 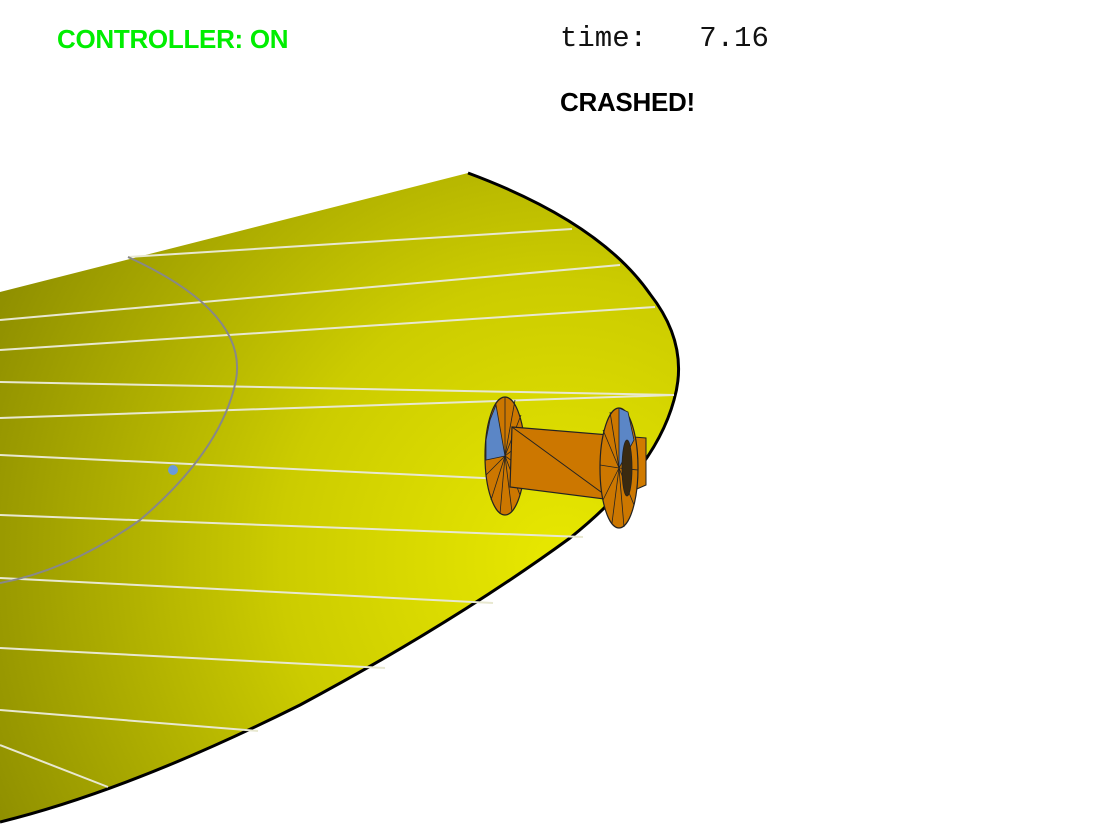 I want to click on time-readout: time: 7.16, so click(x=664, y=38).